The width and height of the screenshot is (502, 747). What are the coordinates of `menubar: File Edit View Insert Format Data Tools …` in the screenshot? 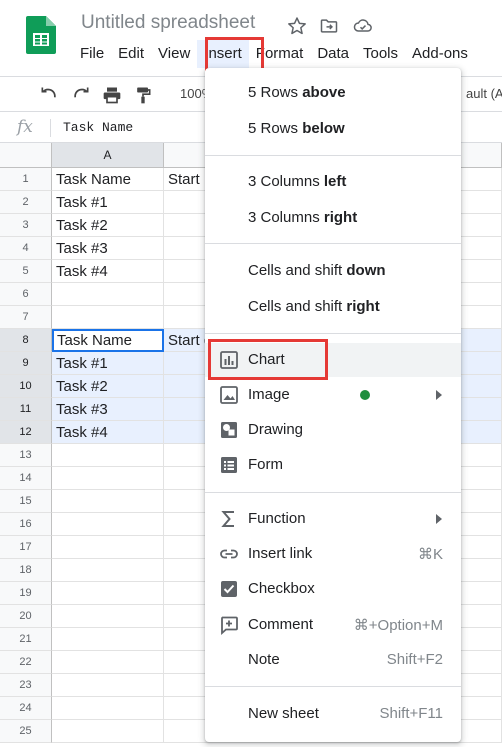 It's located at (274, 54).